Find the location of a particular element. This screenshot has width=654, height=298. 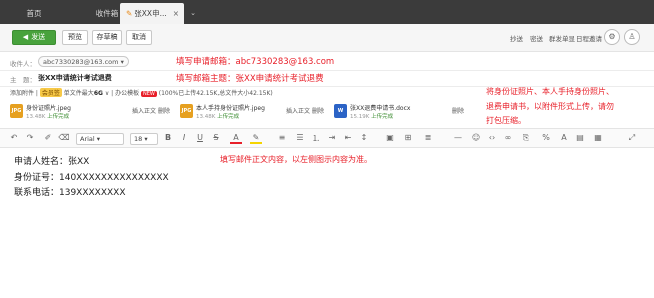

compose-icon: ✎ is located at coordinates (129, 13).